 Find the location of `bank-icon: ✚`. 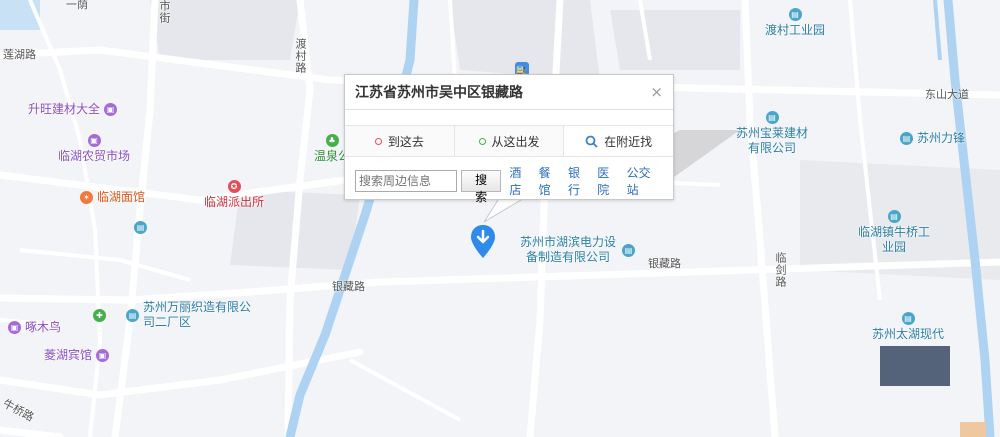

bank-icon: ✚ is located at coordinates (99, 315).